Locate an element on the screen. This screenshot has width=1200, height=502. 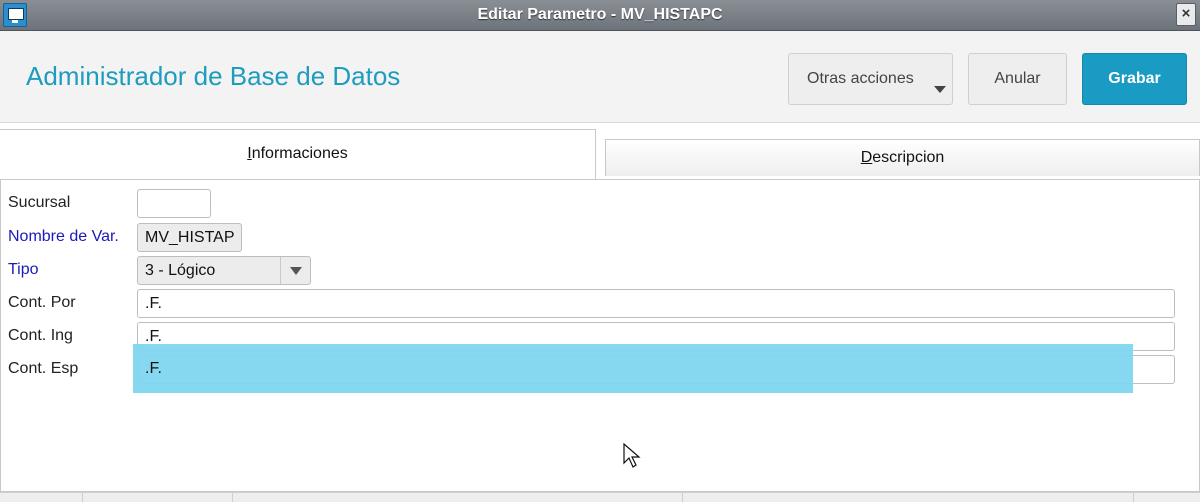
window-title: Editar Parametro - MV_HISTAPC is located at coordinates (600, 14).